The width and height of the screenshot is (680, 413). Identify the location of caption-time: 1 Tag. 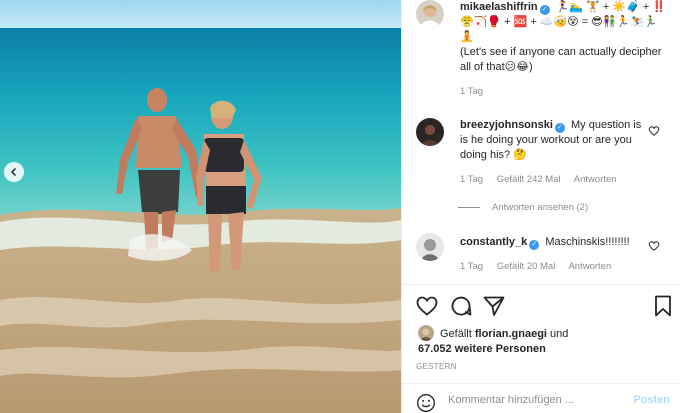
(471, 91).